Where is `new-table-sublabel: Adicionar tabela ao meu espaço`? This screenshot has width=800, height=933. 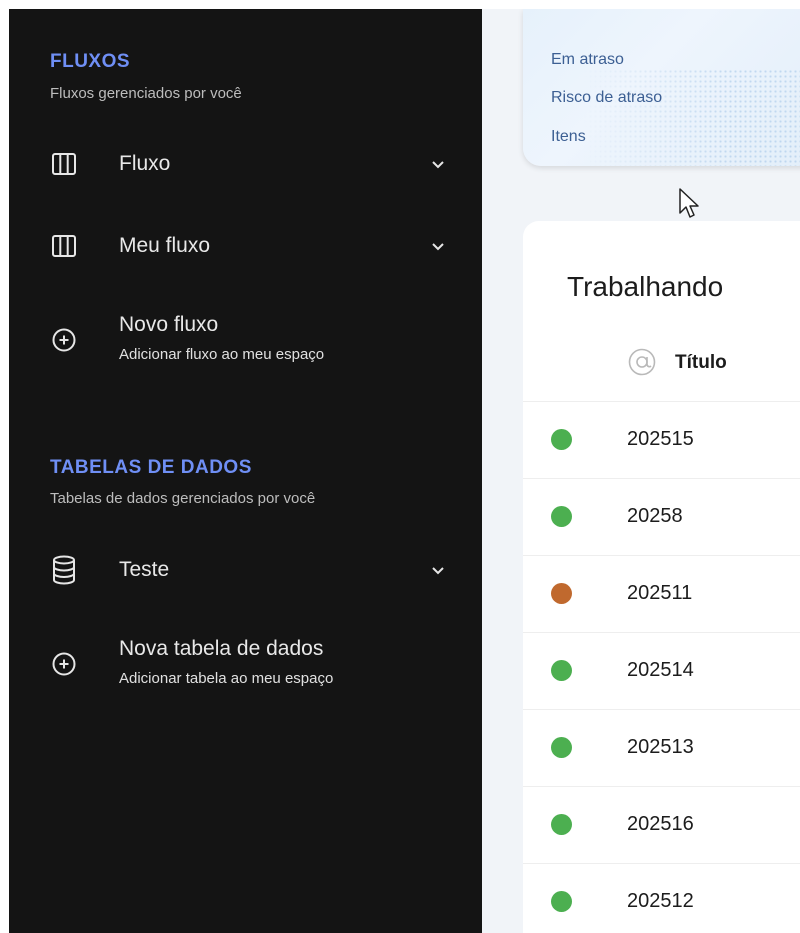 new-table-sublabel: Adicionar tabela ao meu espaço is located at coordinates (226, 678).